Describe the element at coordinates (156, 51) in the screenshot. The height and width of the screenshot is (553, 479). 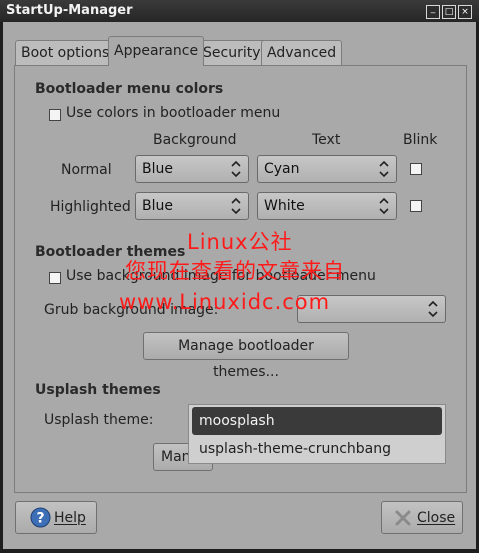
I see `tab-appearance: Appearance` at that location.